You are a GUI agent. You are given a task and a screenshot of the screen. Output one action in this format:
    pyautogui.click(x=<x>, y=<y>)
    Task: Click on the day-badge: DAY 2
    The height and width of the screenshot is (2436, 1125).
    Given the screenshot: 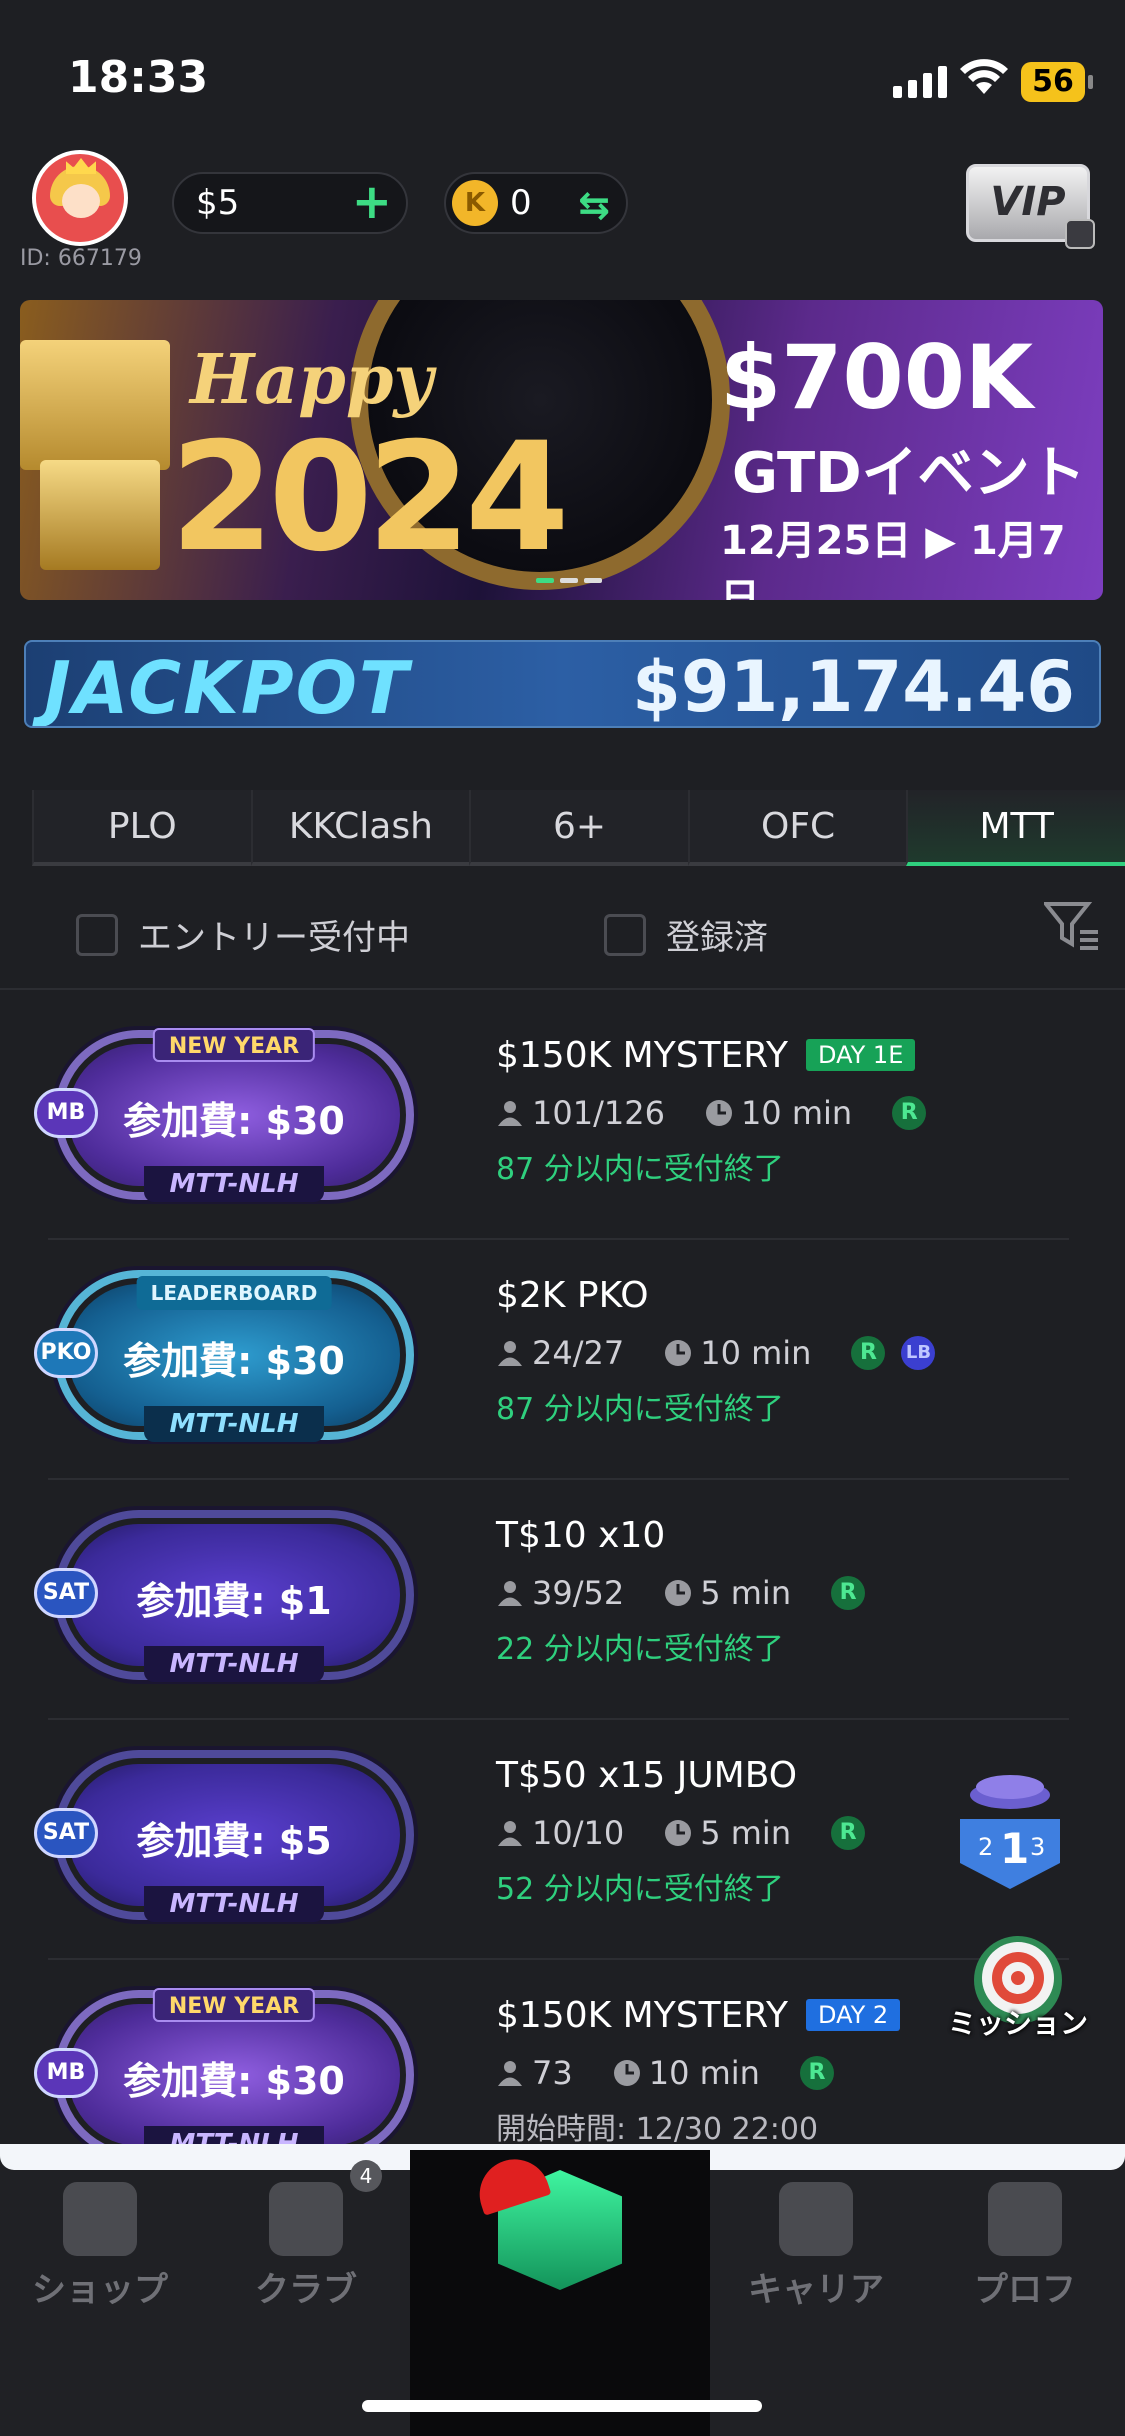 What is the action you would take?
    pyautogui.click(x=853, y=2015)
    